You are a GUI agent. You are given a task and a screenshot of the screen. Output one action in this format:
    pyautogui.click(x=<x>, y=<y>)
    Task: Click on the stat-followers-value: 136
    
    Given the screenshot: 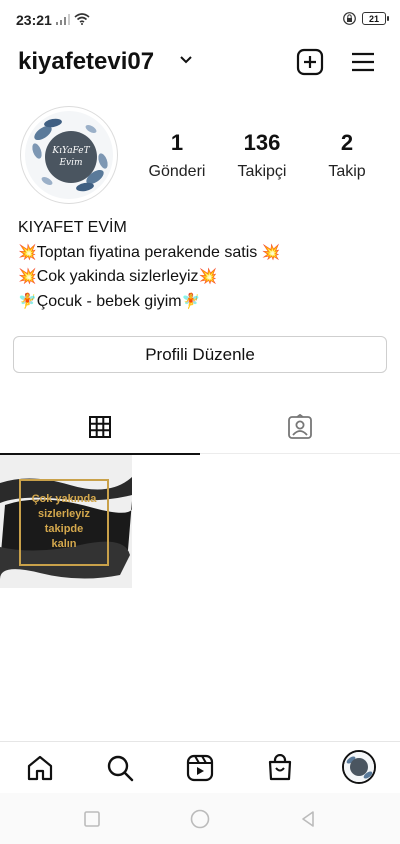 What is the action you would take?
    pyautogui.click(x=262, y=142)
    